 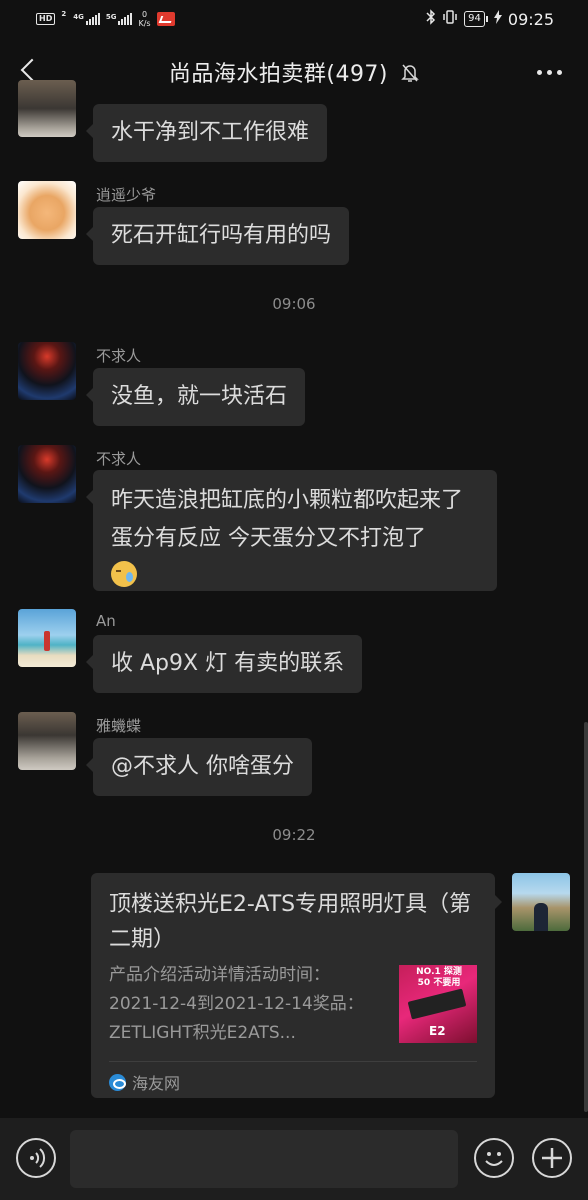 I want to click on signal-icon: 5G, so click(x=119, y=19).